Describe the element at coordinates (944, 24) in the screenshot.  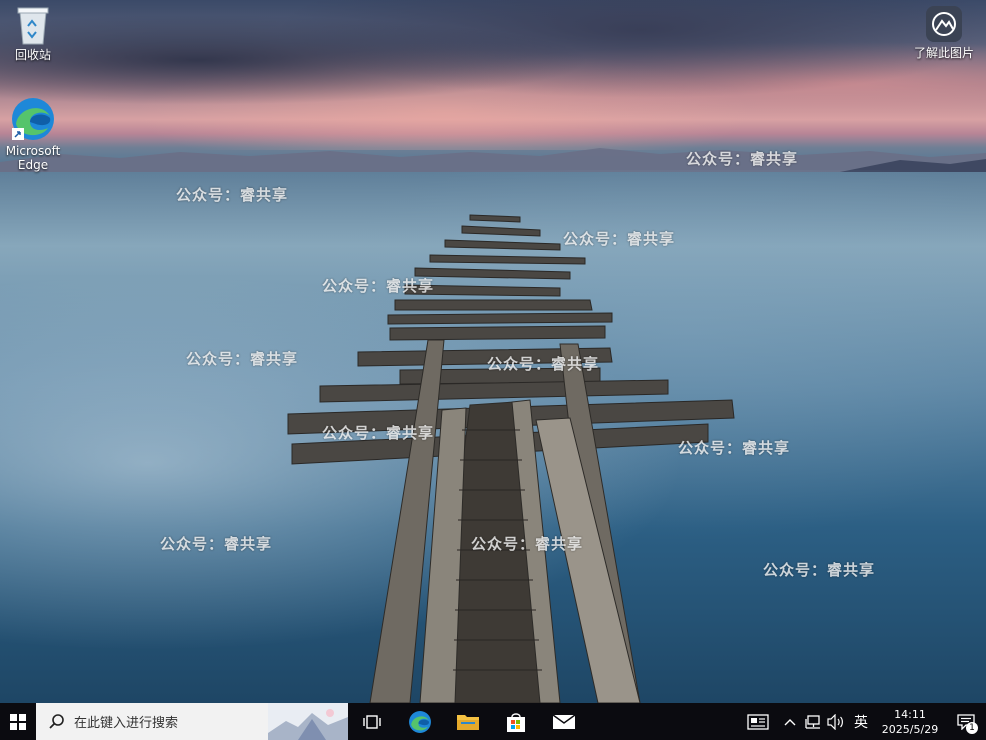
I see `learn-about-picture-icon` at that location.